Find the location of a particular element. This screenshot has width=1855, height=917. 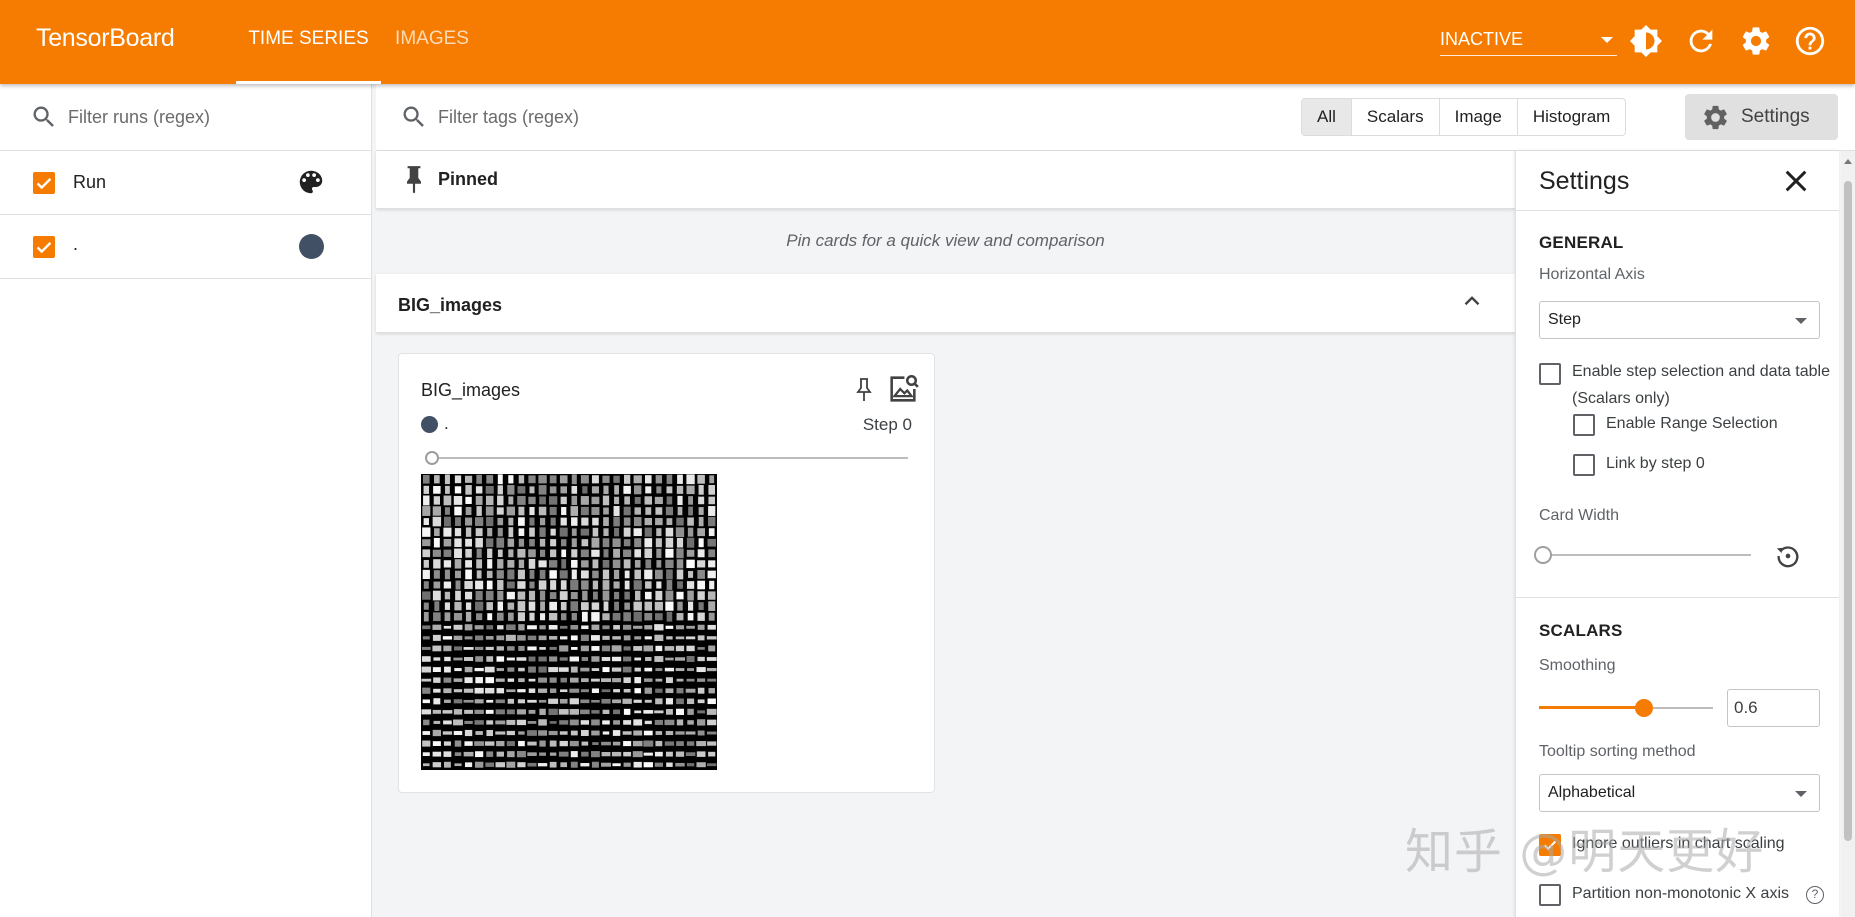

scrollbar-thumb is located at coordinates (1848, 511).